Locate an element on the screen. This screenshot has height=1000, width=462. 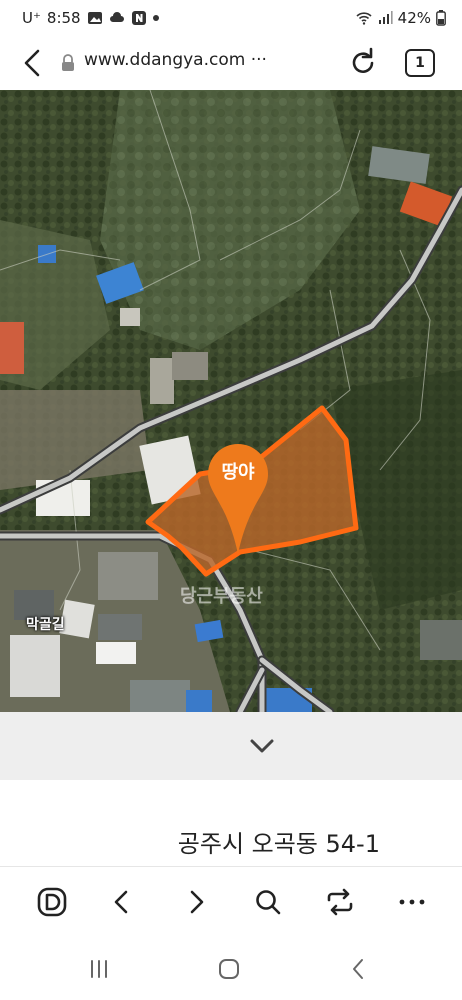
battery-percent: 42% is located at coordinates (414, 18).